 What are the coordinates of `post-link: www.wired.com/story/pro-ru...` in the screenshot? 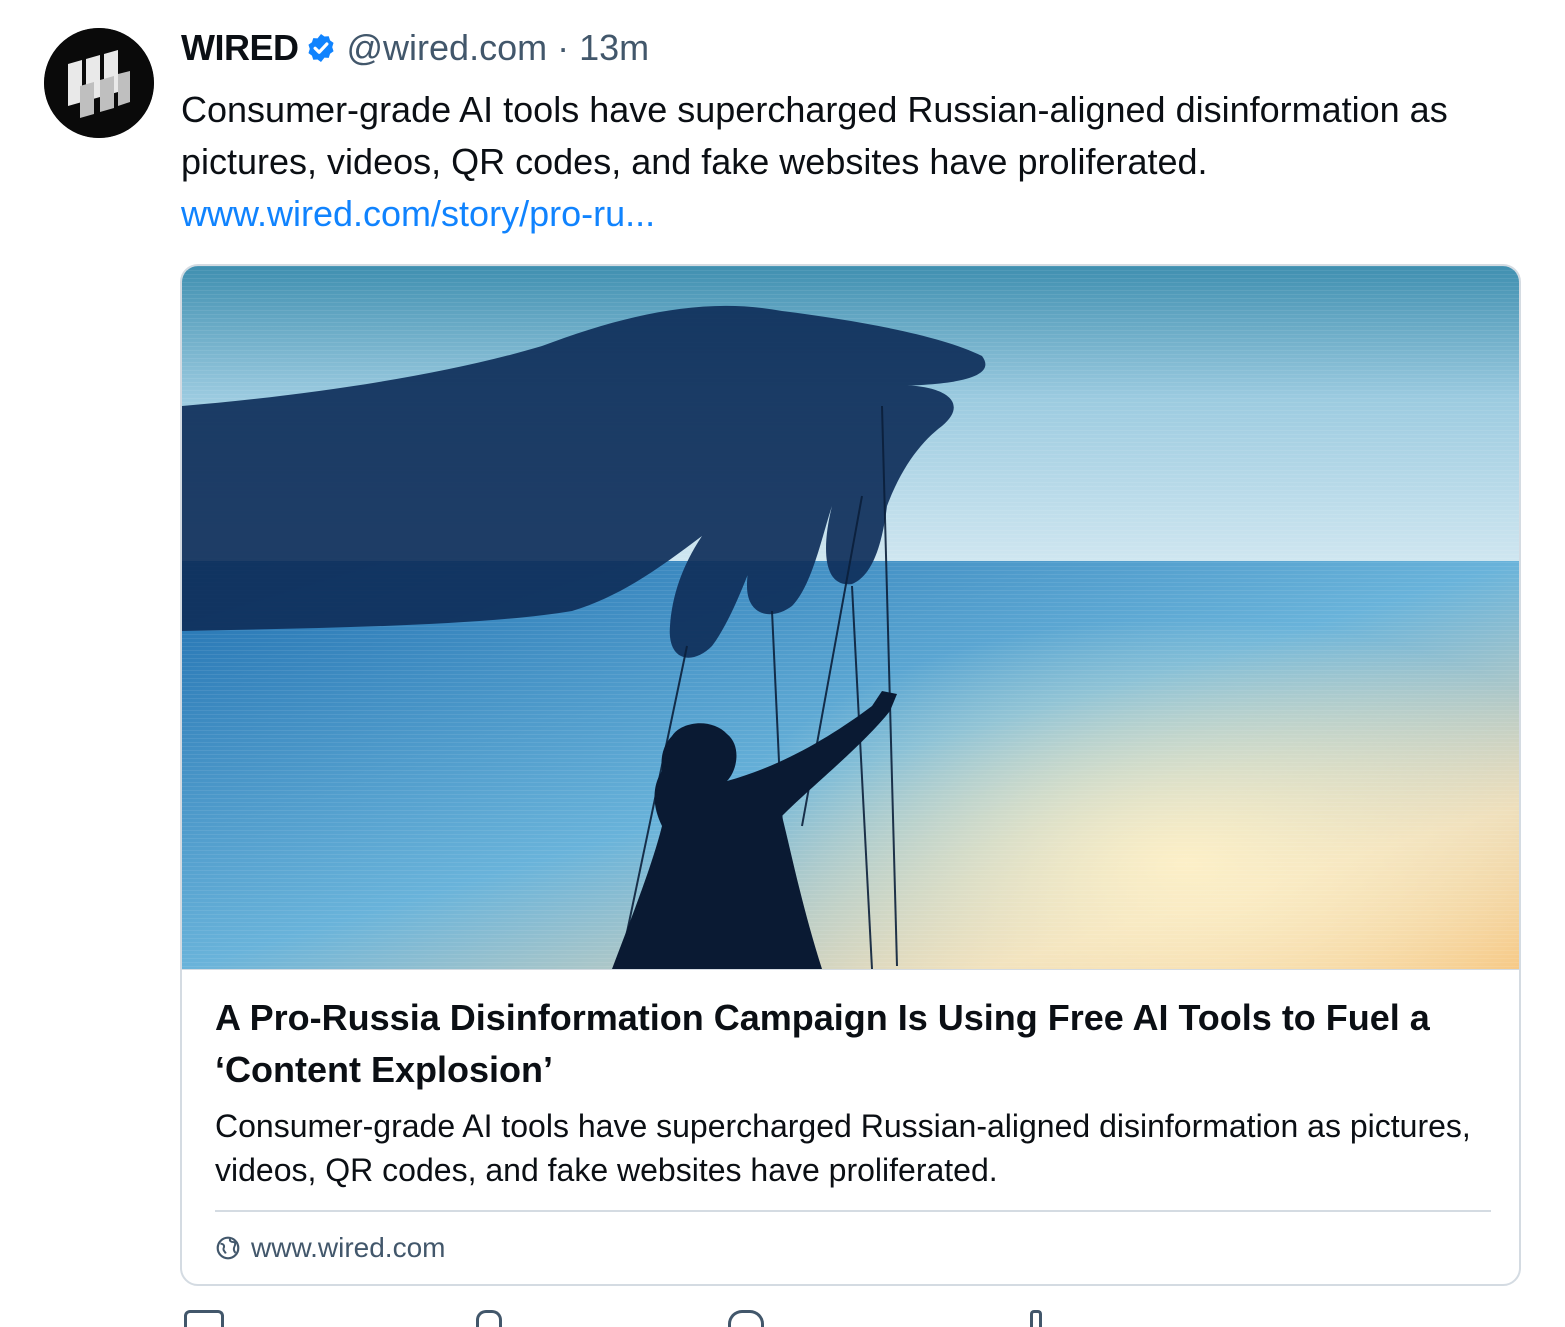 It's located at (418, 213).